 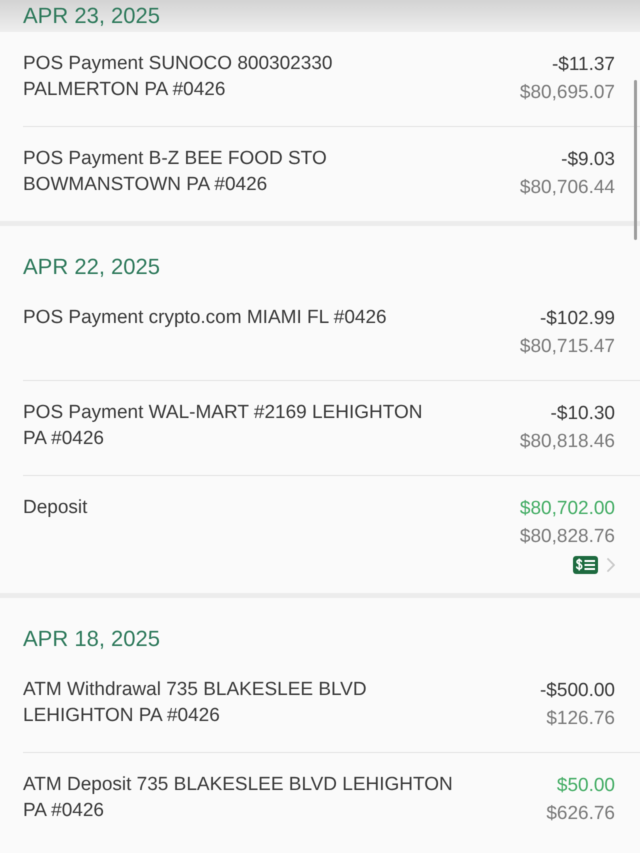 What do you see at coordinates (585, 786) in the screenshot?
I see `transaction-amount: $50.00` at bounding box center [585, 786].